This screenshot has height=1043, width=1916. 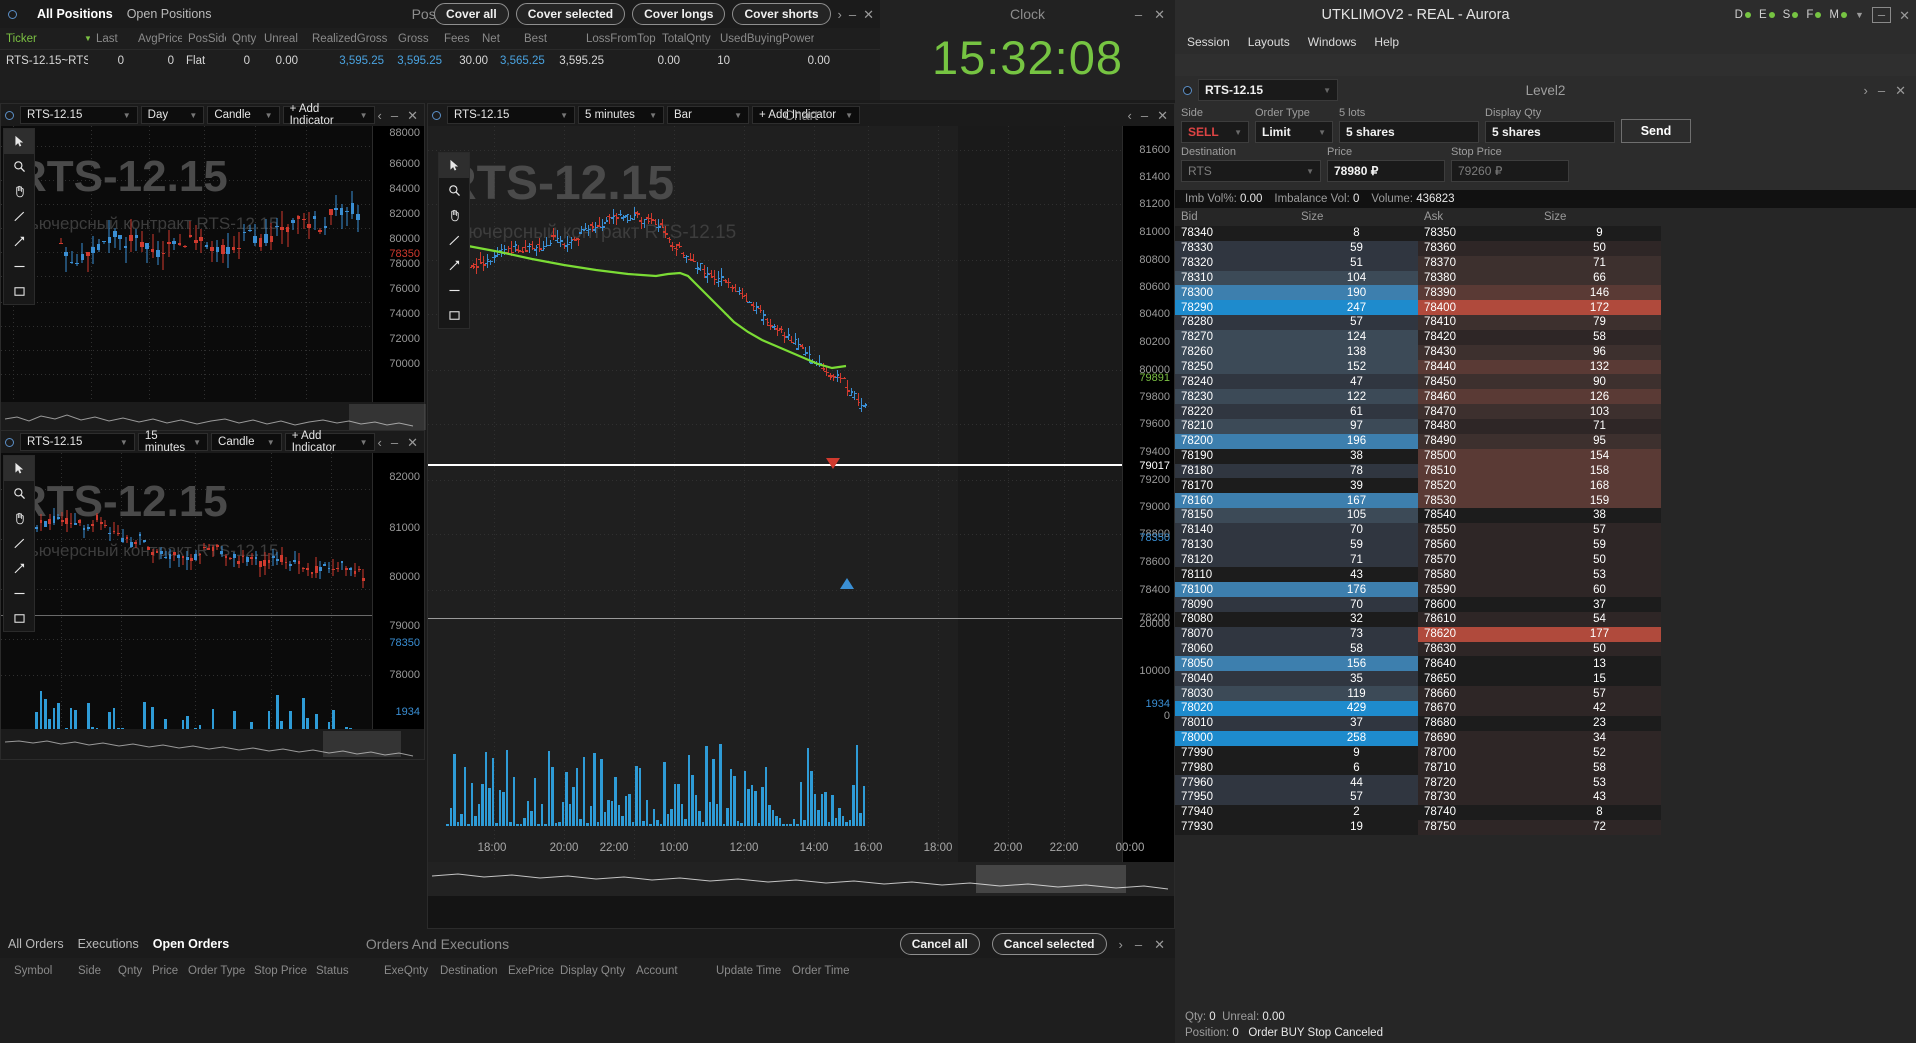 I want to click on level2-row: 78130 59 78560 59, so click(x=1545, y=545).